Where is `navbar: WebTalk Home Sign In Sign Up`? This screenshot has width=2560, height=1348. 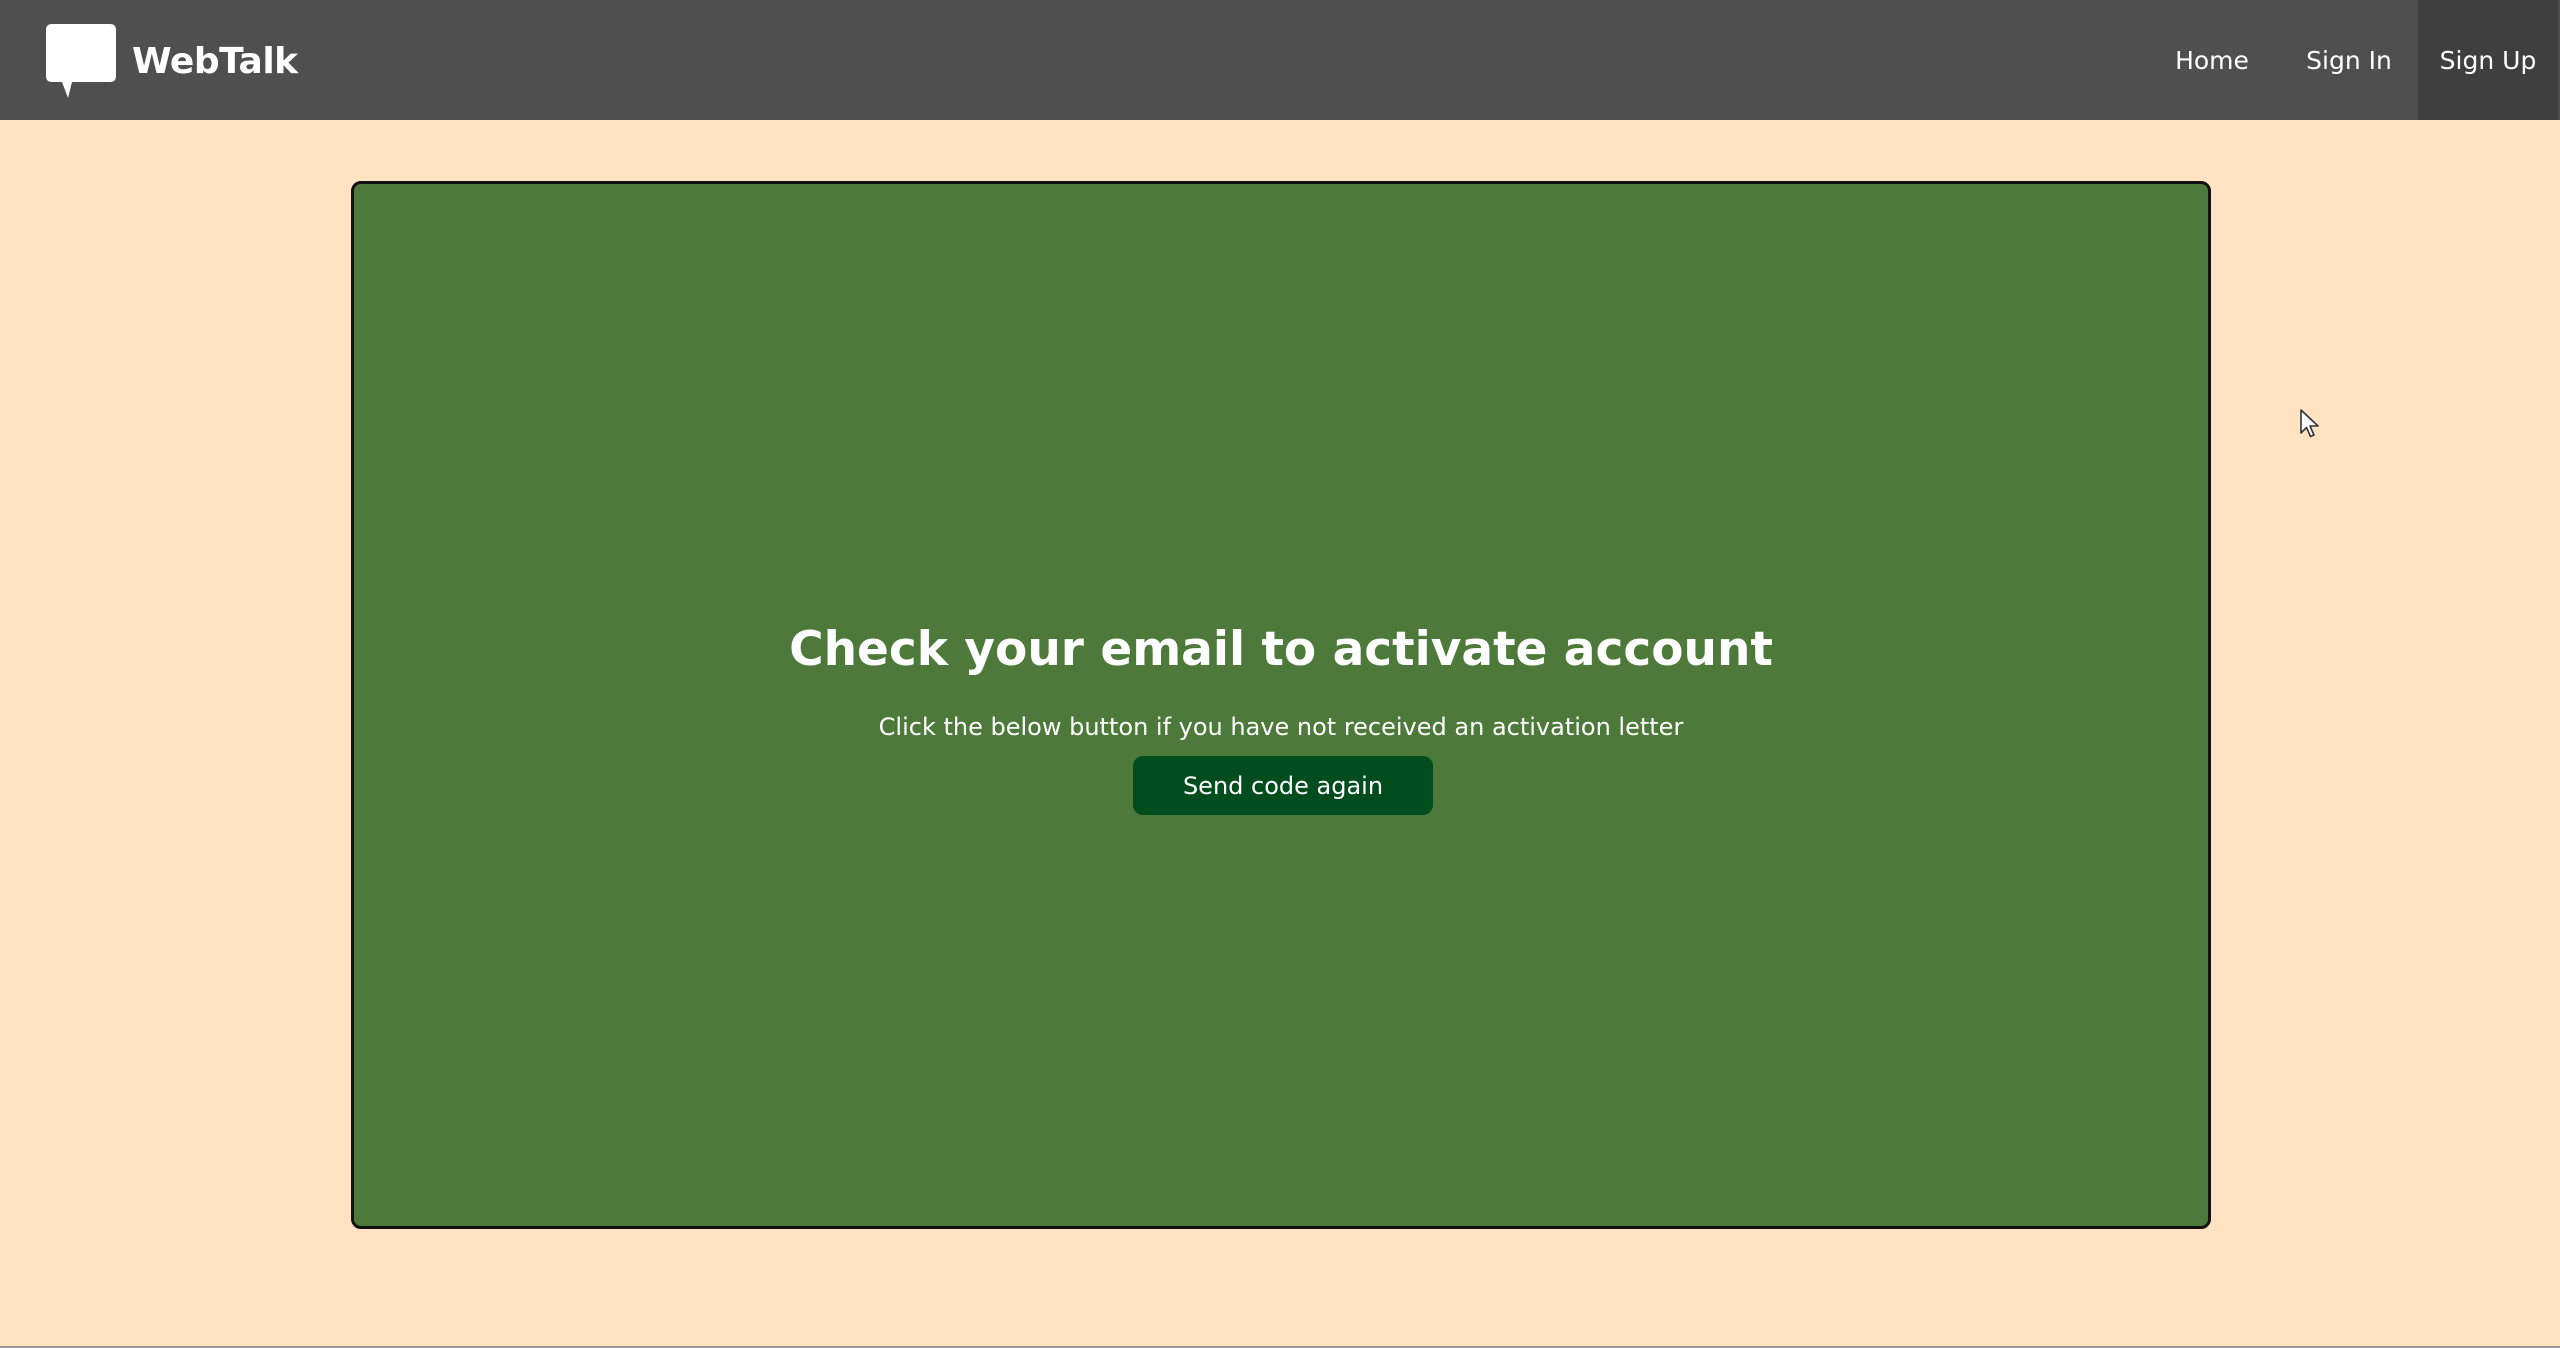 navbar: WebTalk Home Sign In Sign Up is located at coordinates (1280, 60).